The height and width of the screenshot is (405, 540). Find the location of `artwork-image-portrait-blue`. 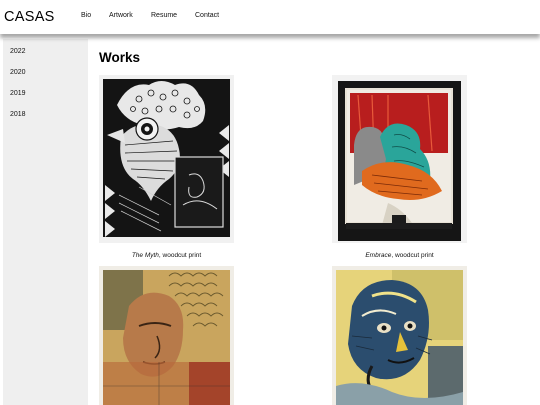

artwork-image-portrait-blue is located at coordinates (399, 335).